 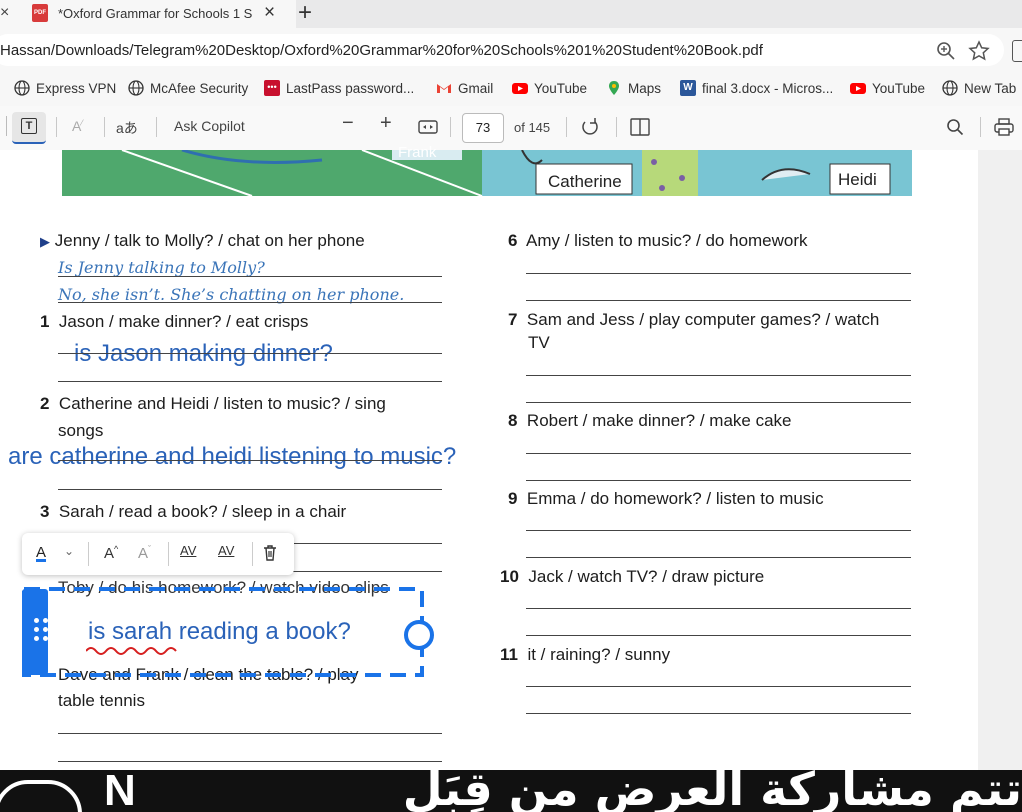 I want to click on maps-icon, so click(x=614, y=88).